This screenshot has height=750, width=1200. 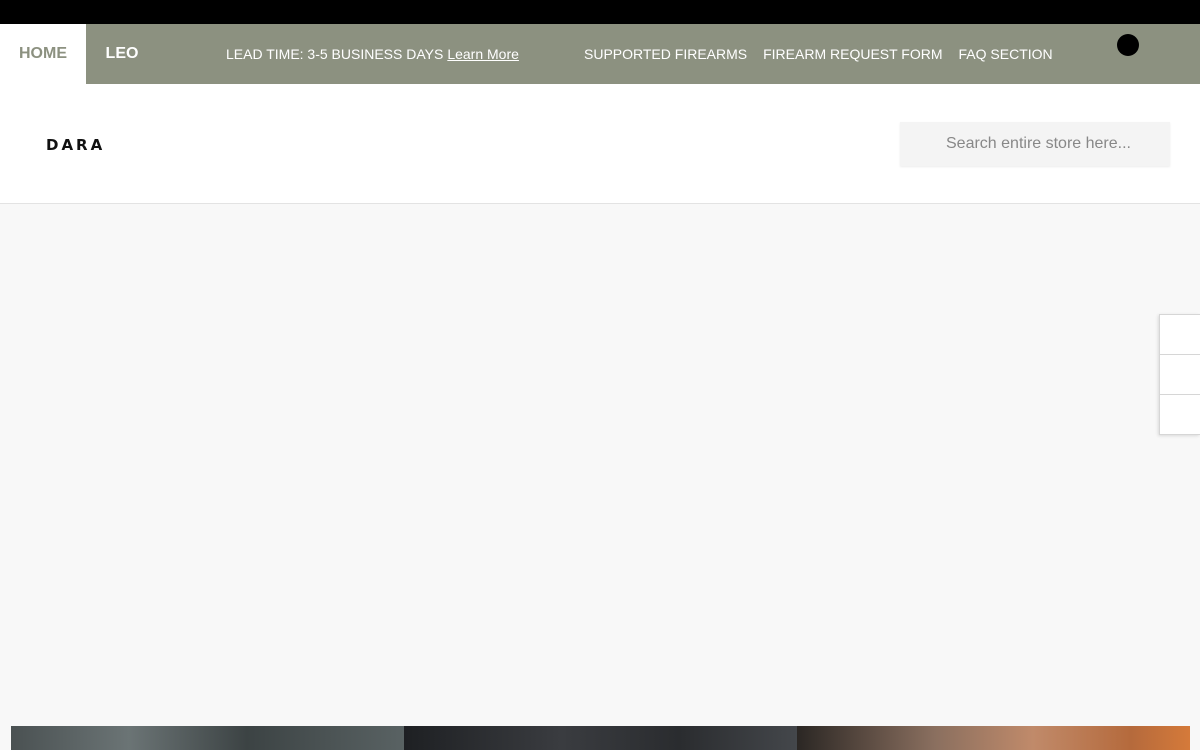 What do you see at coordinates (75, 145) in the screenshot?
I see `dara-logo: DARA` at bounding box center [75, 145].